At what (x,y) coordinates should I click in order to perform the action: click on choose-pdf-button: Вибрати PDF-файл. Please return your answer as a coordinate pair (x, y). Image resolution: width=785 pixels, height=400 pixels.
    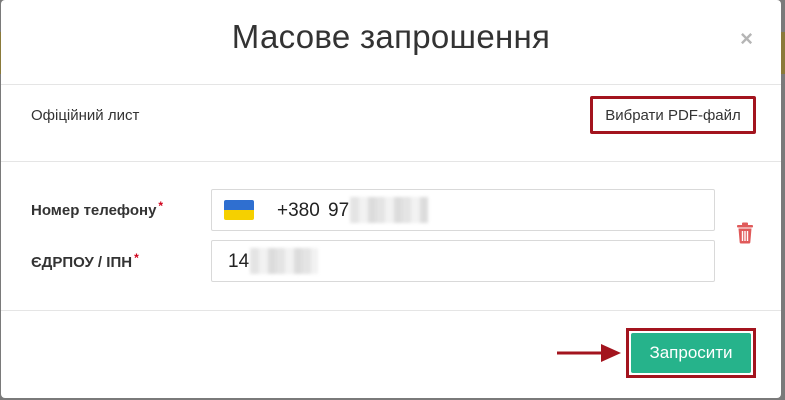
    Looking at the image, I should click on (673, 115).